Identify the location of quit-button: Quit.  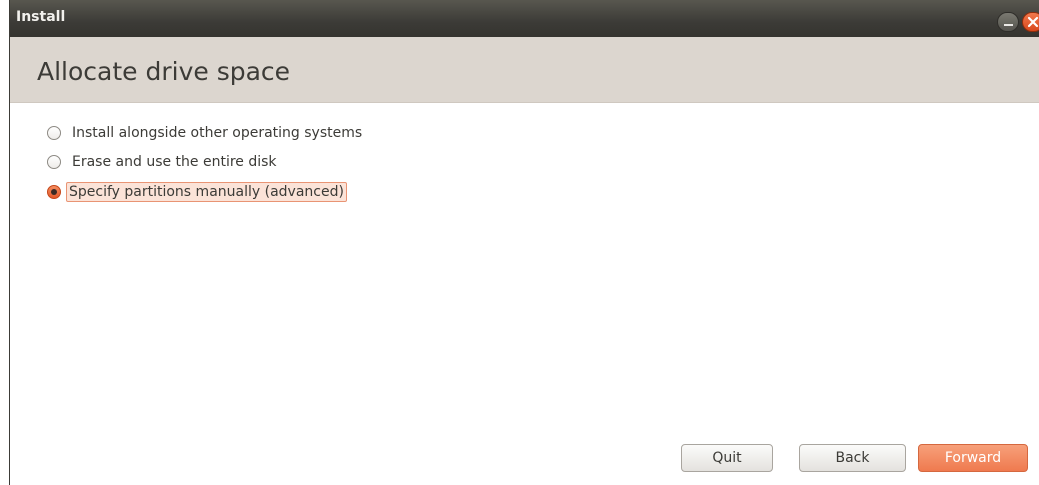
(727, 458).